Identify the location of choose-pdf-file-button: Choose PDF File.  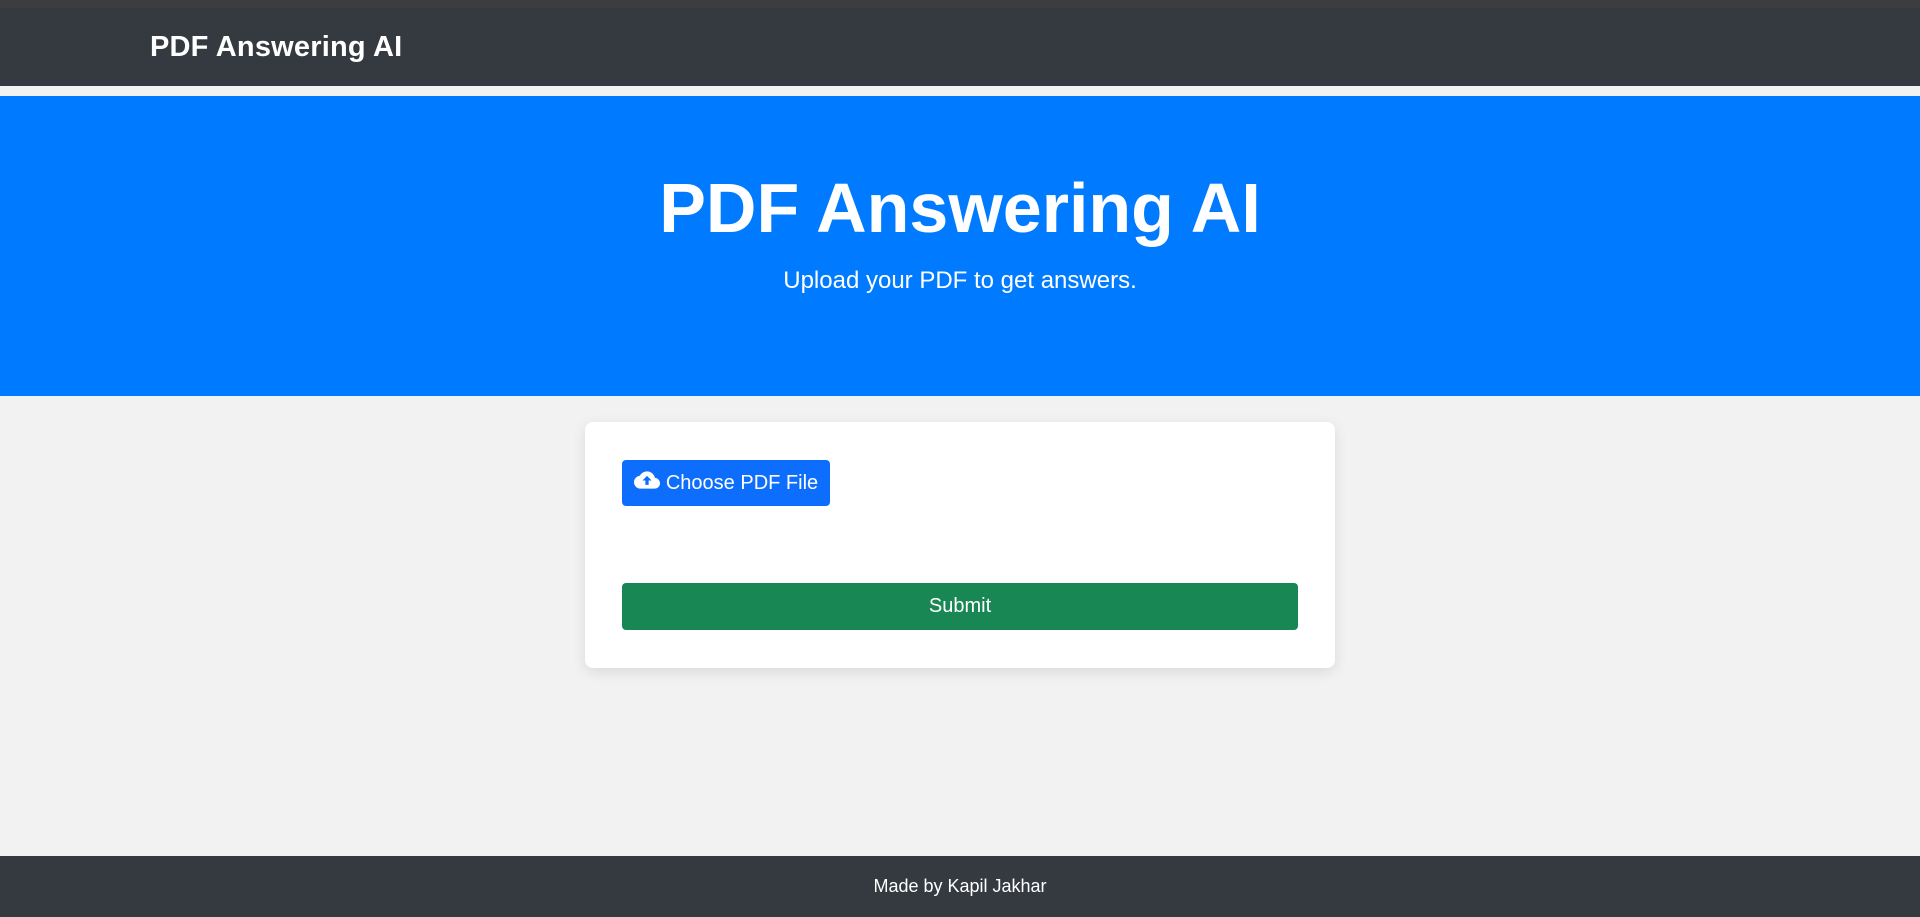
(726, 483).